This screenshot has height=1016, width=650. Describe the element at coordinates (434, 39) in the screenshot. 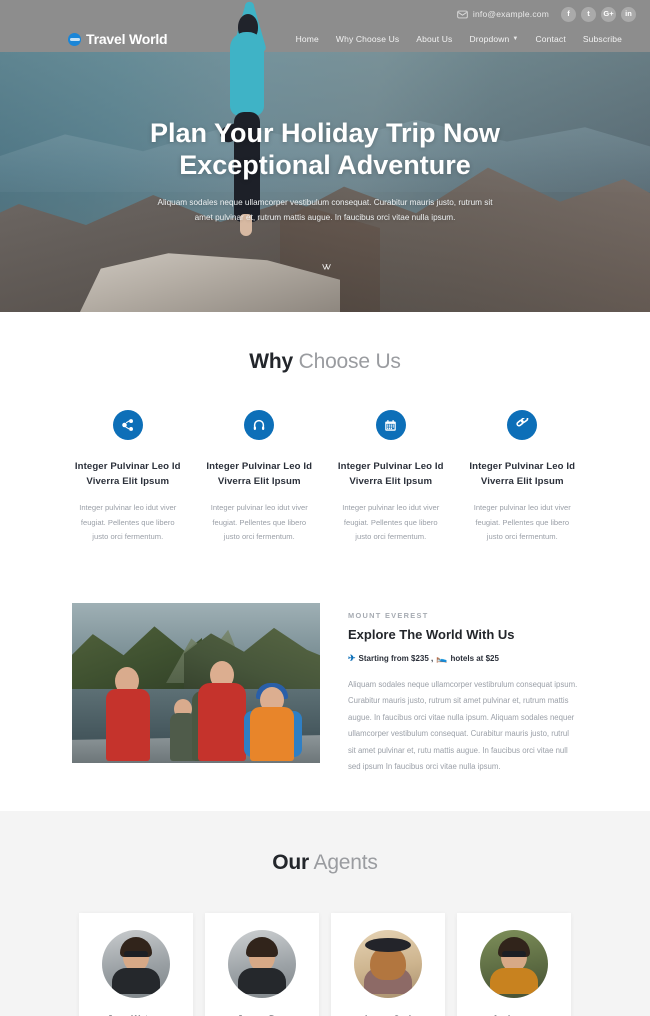

I see `nav-item-about-us: About Us` at that location.